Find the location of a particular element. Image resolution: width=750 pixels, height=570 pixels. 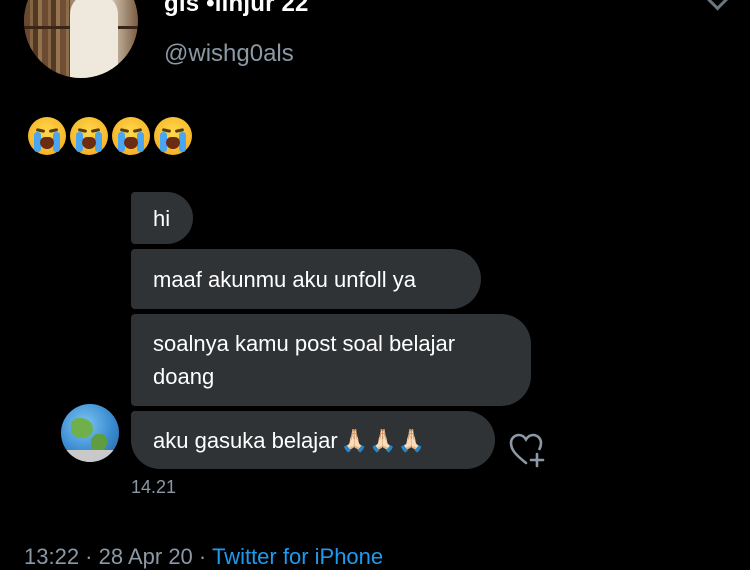

profile-avatar is located at coordinates (81, 39).